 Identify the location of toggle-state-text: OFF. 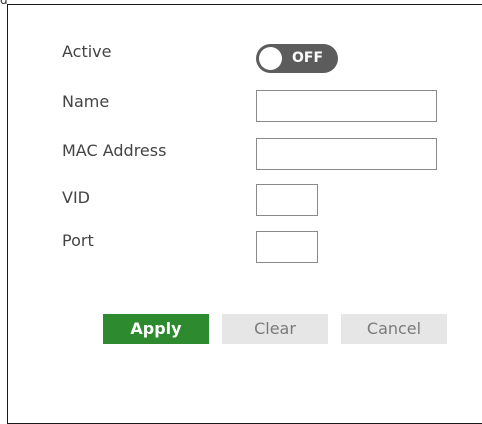
(308, 58).